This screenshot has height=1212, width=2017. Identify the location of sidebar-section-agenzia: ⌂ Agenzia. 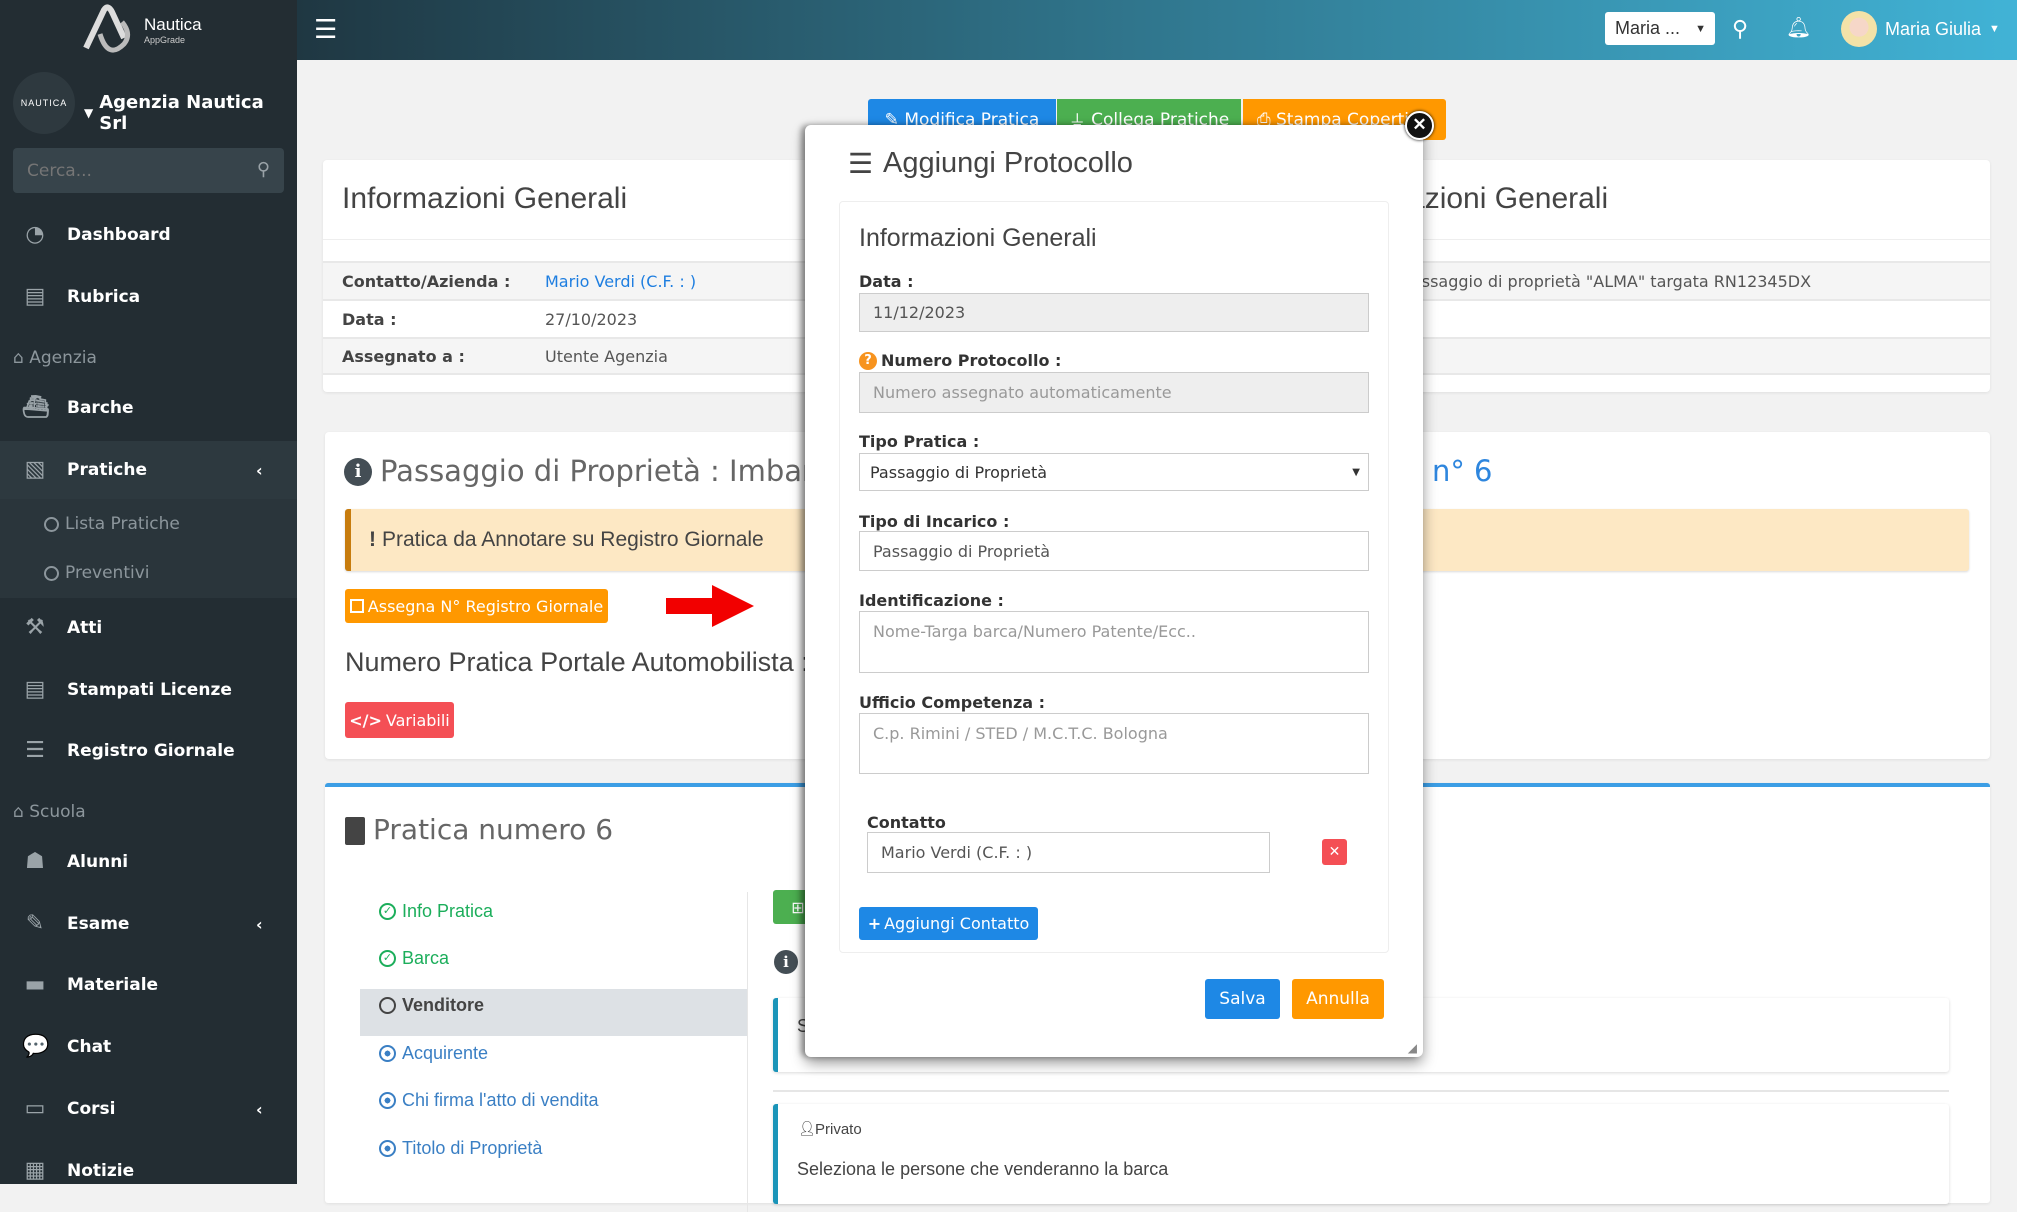
(55, 358).